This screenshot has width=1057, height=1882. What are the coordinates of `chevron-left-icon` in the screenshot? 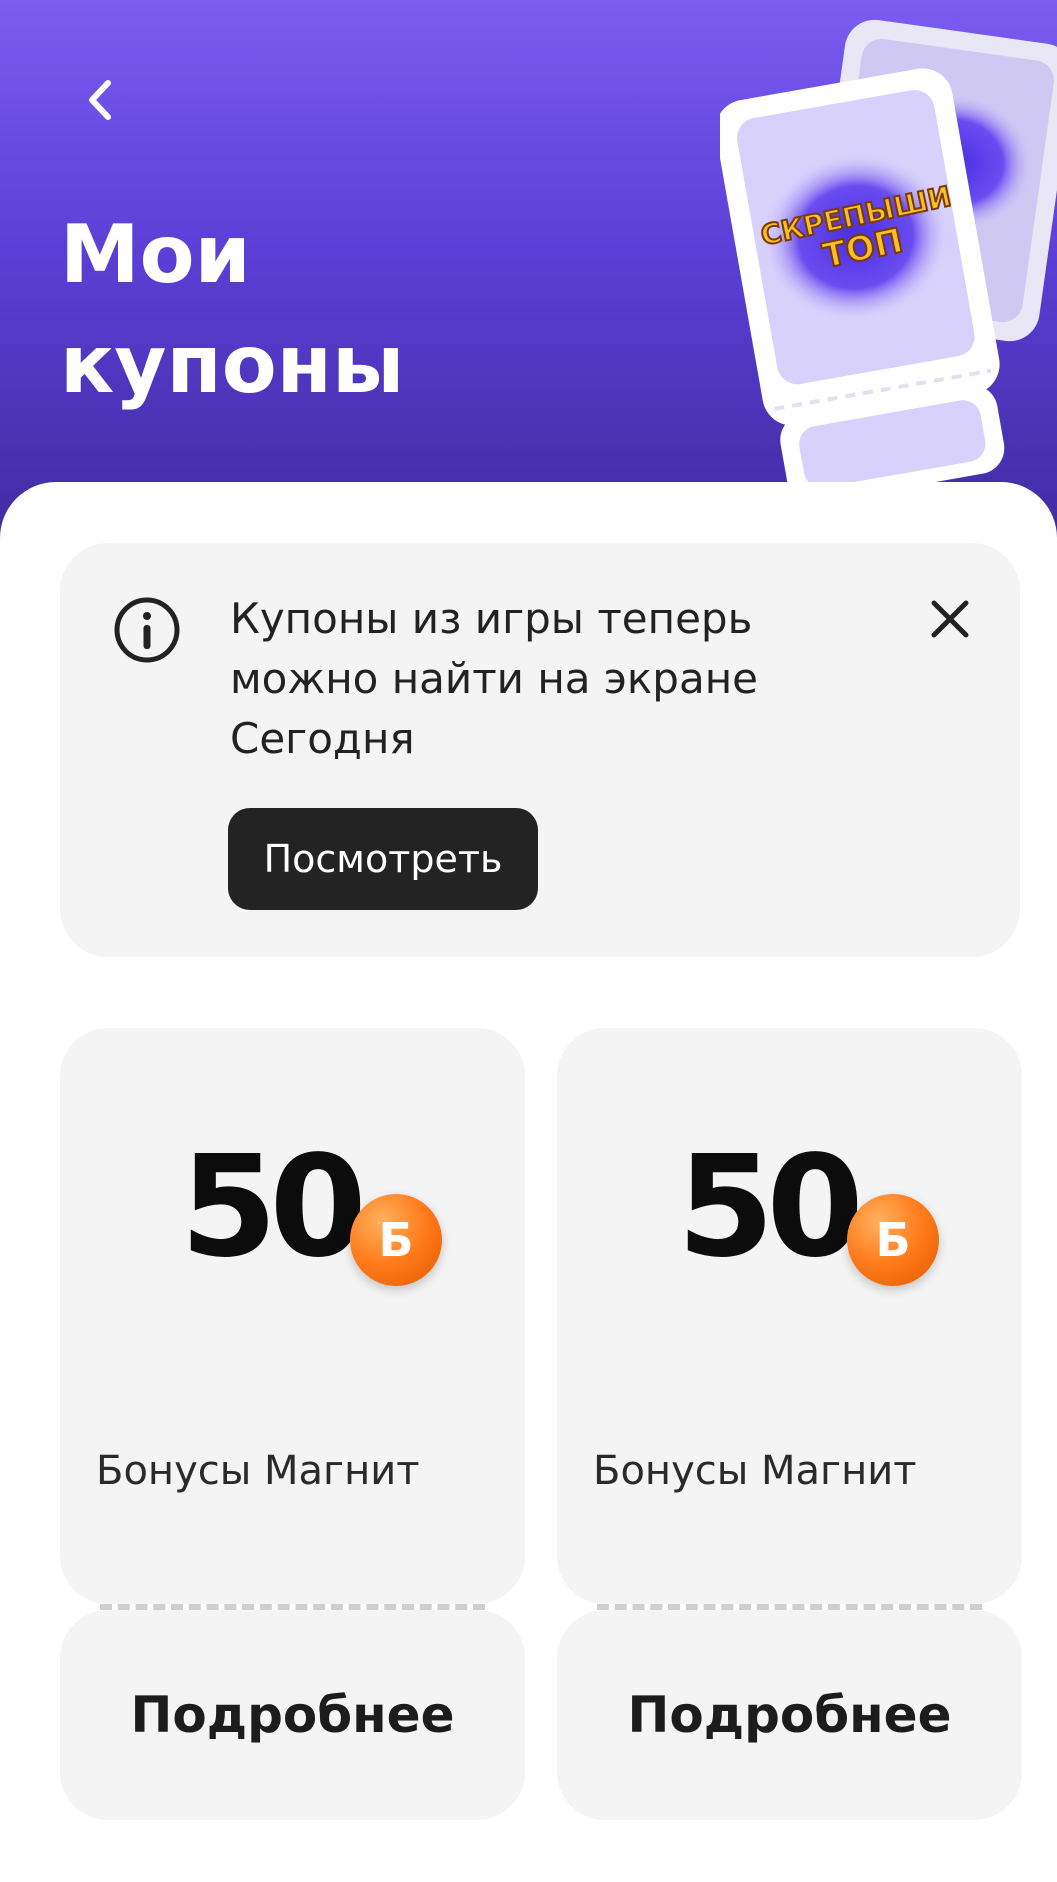 It's located at (100, 100).